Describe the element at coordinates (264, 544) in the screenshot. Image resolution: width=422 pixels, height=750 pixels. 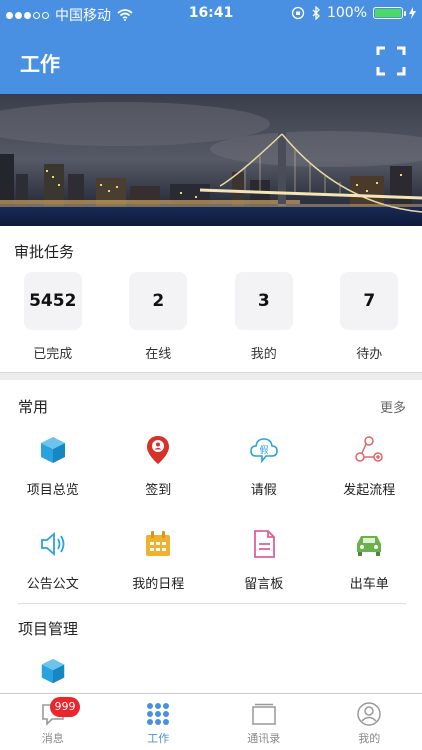
I see `document-icon` at that location.